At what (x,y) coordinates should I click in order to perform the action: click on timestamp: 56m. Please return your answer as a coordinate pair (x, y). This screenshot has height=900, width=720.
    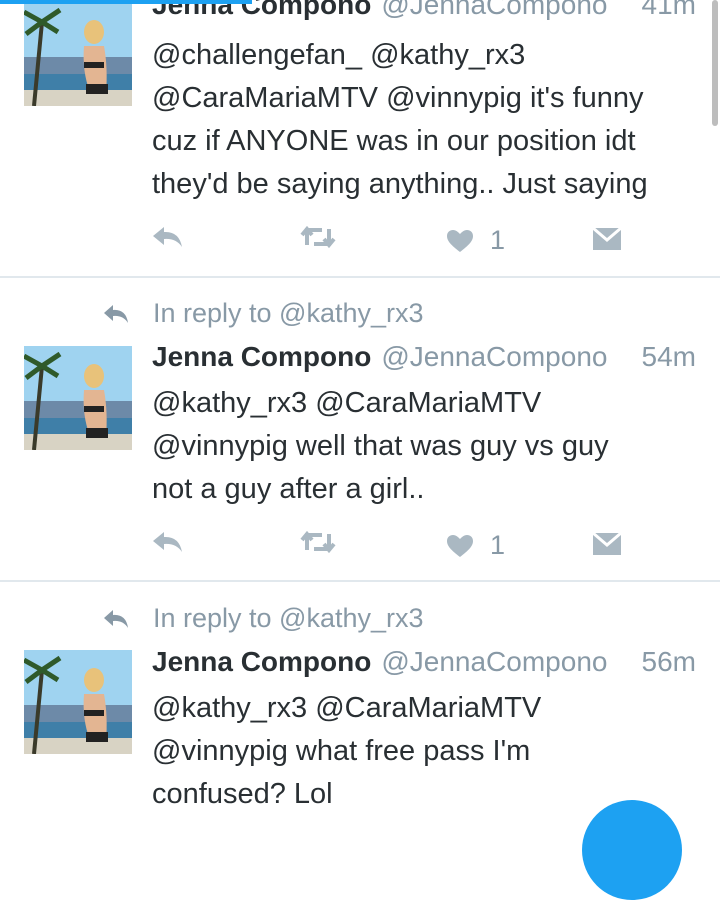
    Looking at the image, I should click on (669, 662).